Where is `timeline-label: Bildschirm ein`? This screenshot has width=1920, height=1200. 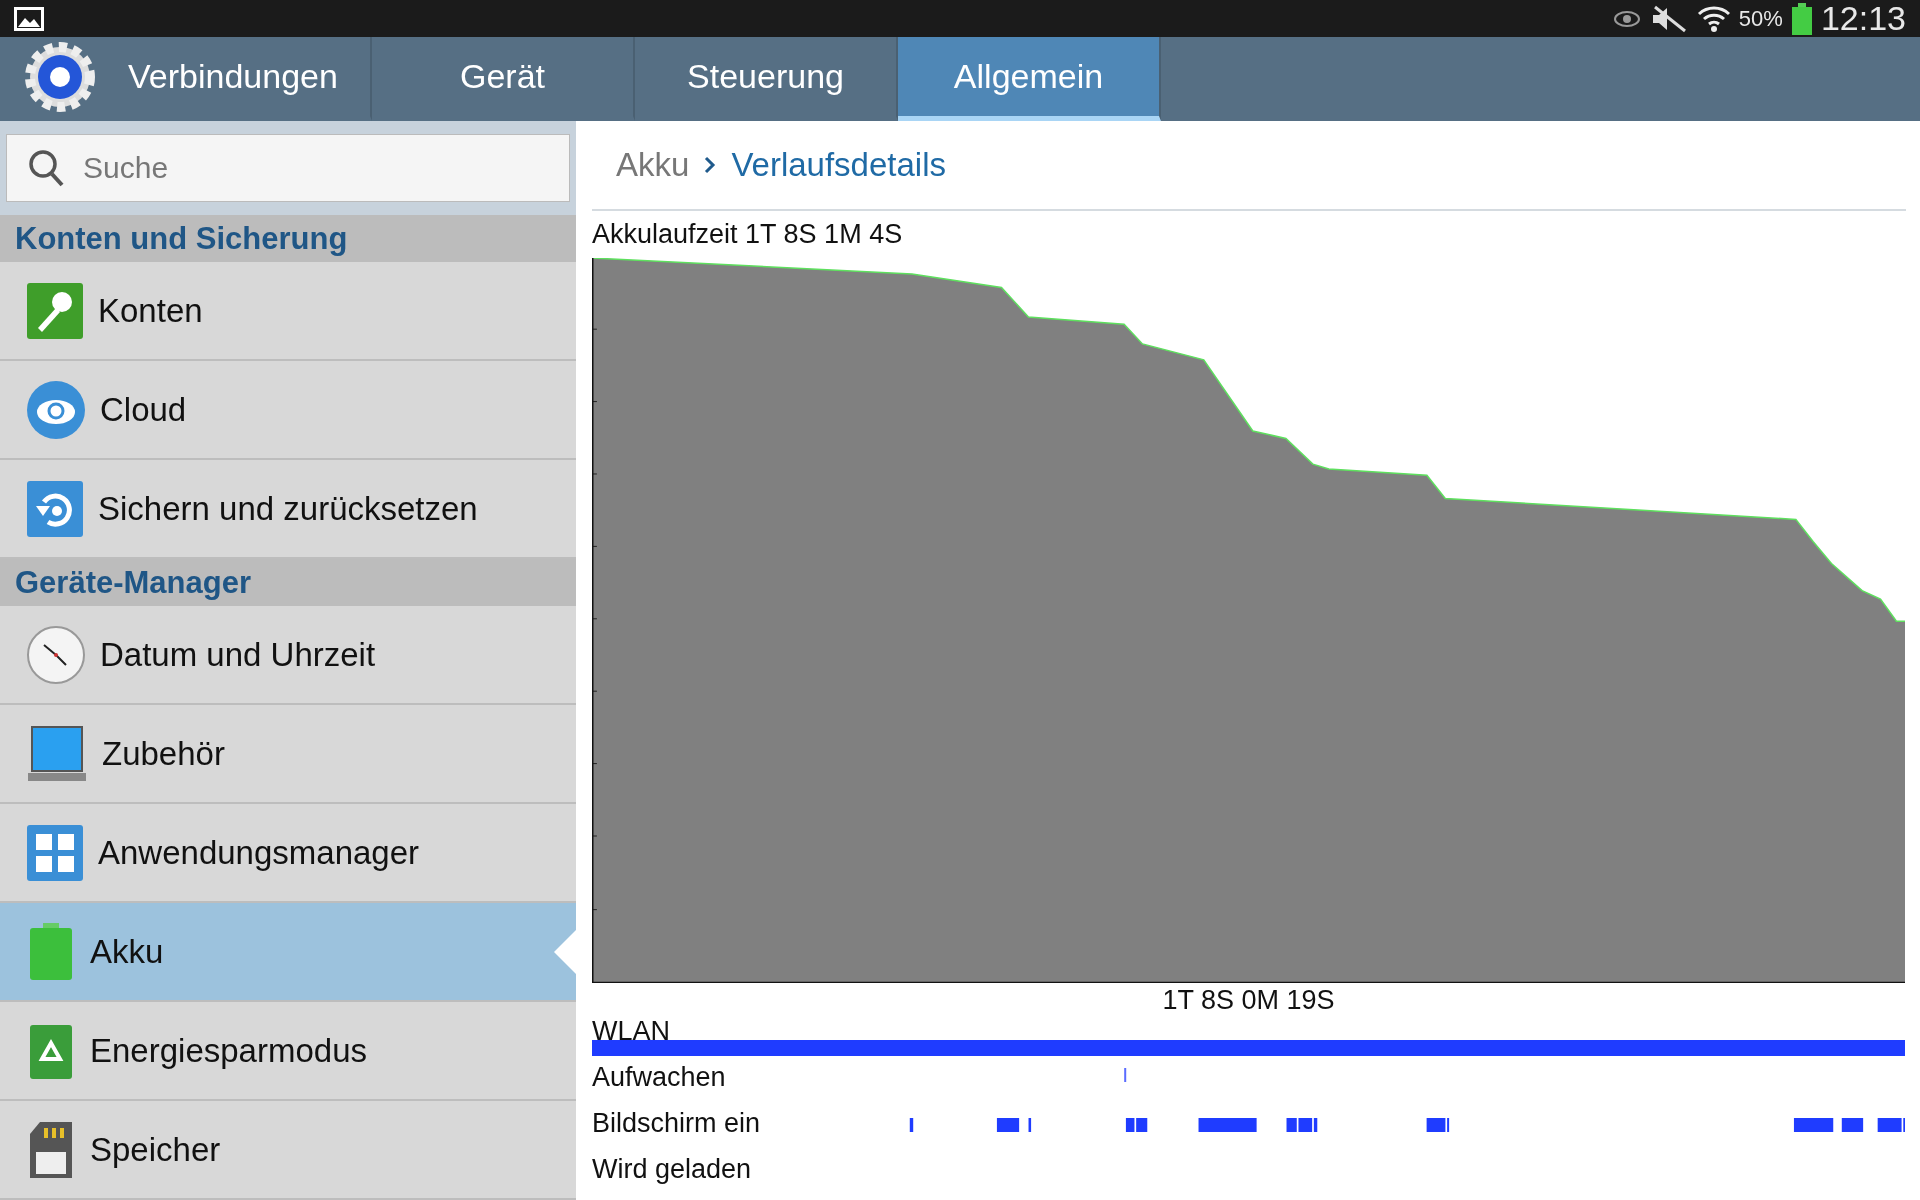 timeline-label: Bildschirm ein is located at coordinates (676, 1123).